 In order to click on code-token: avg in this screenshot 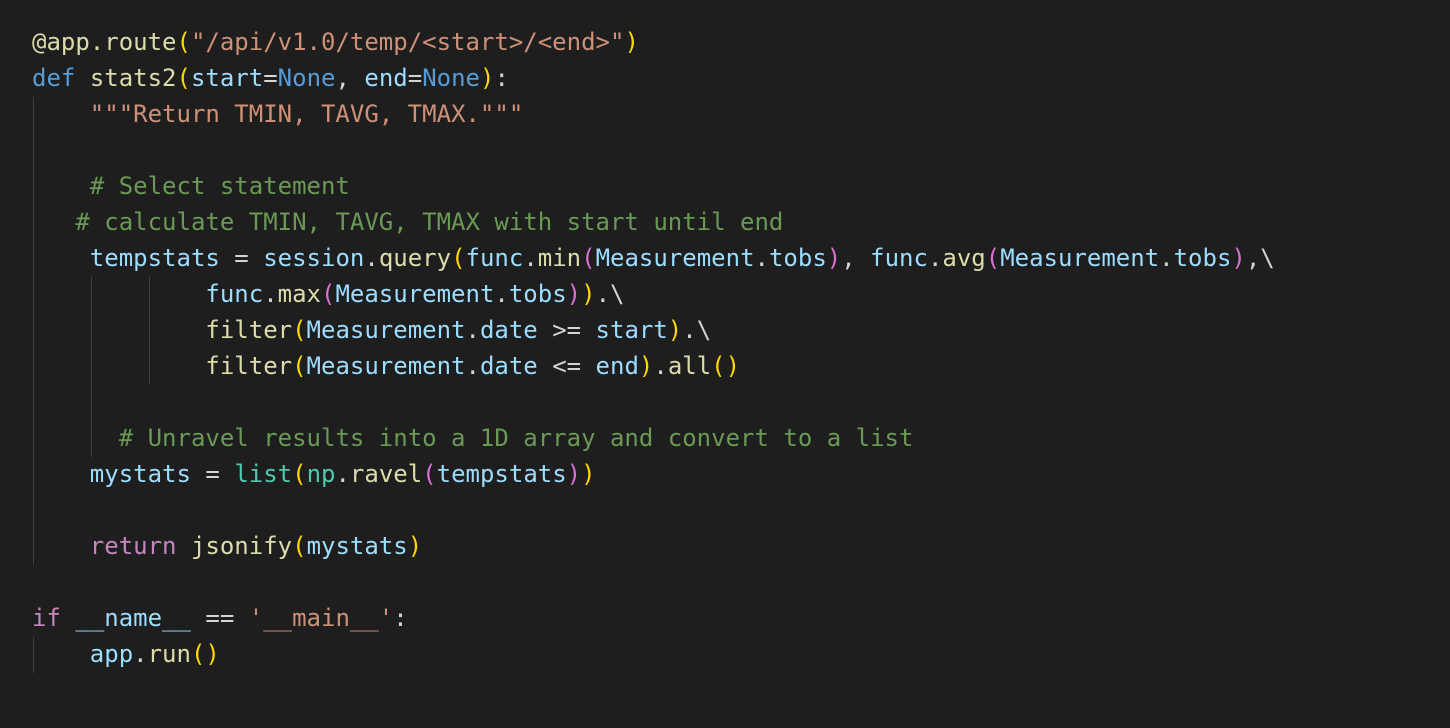, I will do `click(964, 258)`.